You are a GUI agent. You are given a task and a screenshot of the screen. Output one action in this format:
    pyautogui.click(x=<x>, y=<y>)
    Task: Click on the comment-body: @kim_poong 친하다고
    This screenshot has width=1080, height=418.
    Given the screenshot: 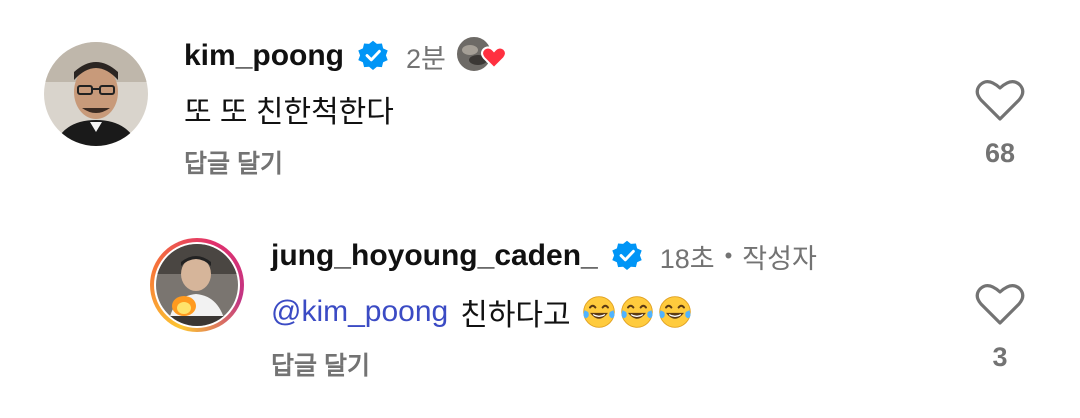 What is the action you would take?
    pyautogui.click(x=482, y=312)
    